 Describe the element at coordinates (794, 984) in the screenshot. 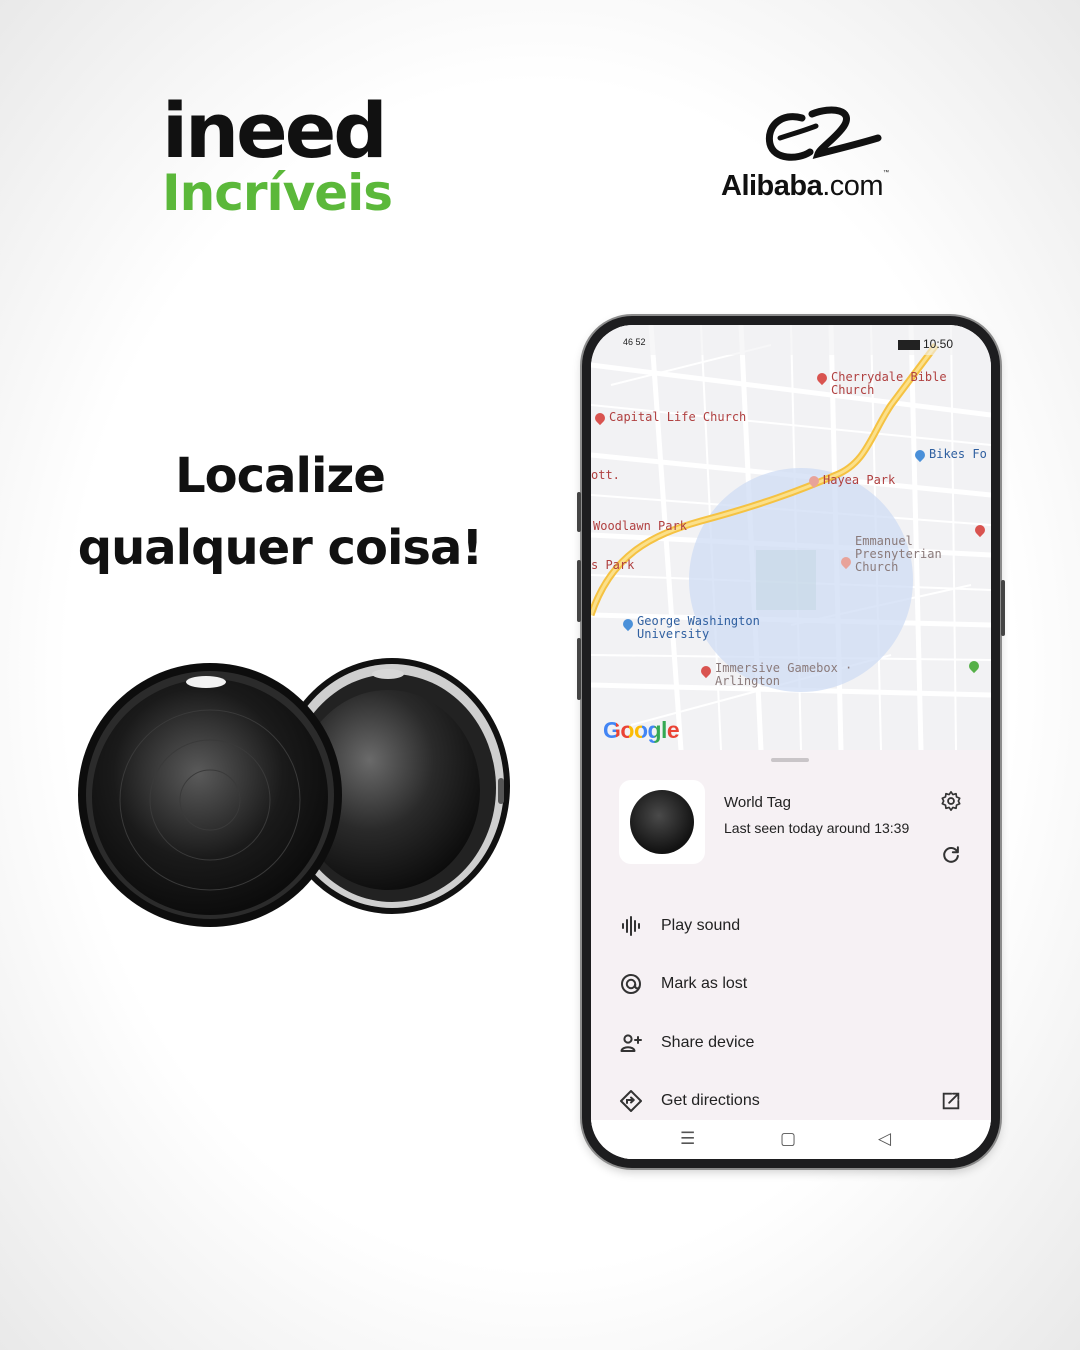

I see `action-mark-lost: Mark as lost` at that location.